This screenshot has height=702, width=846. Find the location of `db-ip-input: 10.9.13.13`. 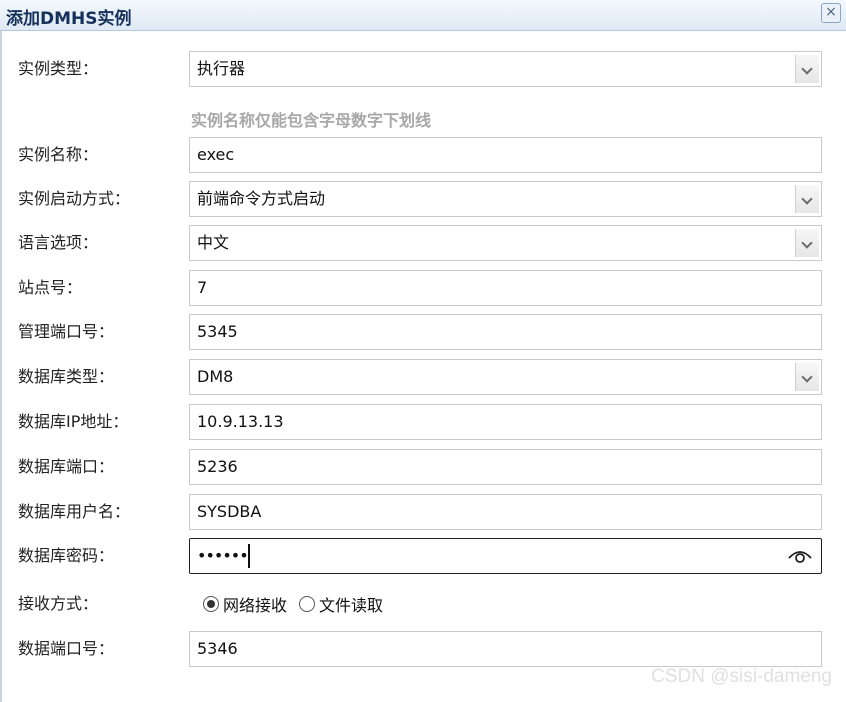

db-ip-input: 10.9.13.13 is located at coordinates (505, 422).